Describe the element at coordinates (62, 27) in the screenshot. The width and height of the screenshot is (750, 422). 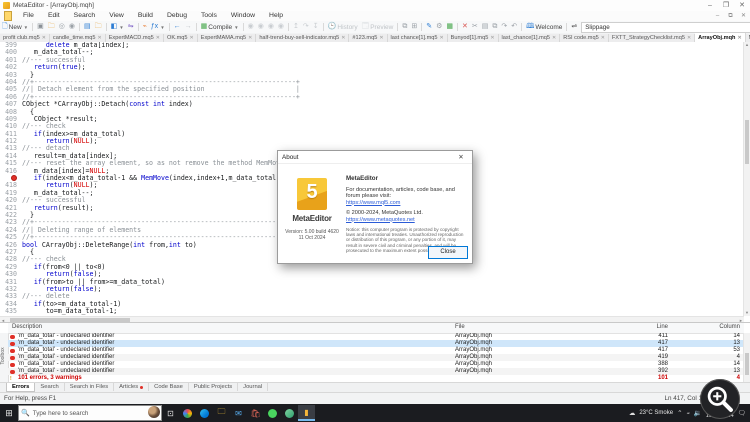
I see `attach-button: ◎` at that location.